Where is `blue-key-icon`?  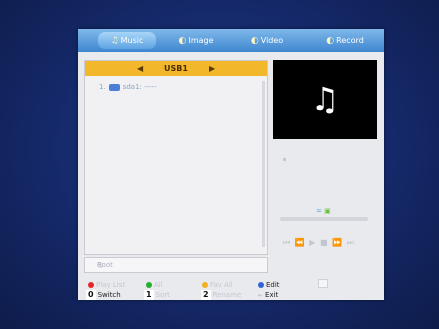 blue-key-icon is located at coordinates (261, 285).